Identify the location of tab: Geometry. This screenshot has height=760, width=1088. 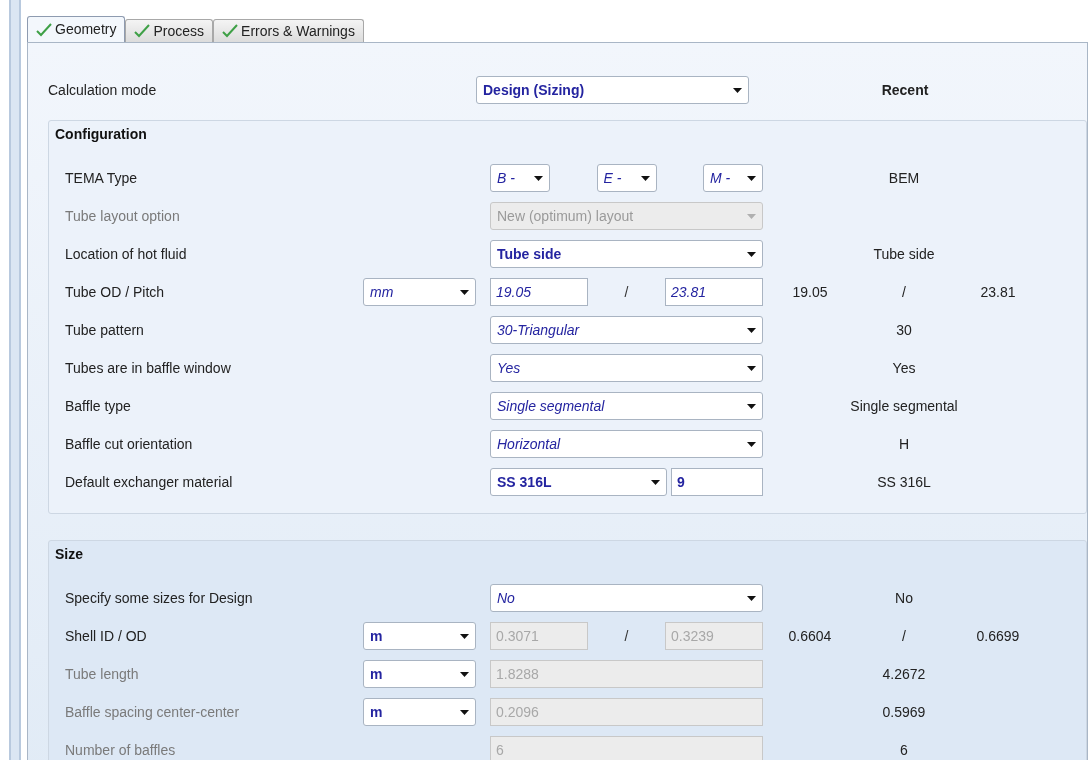
(76, 29).